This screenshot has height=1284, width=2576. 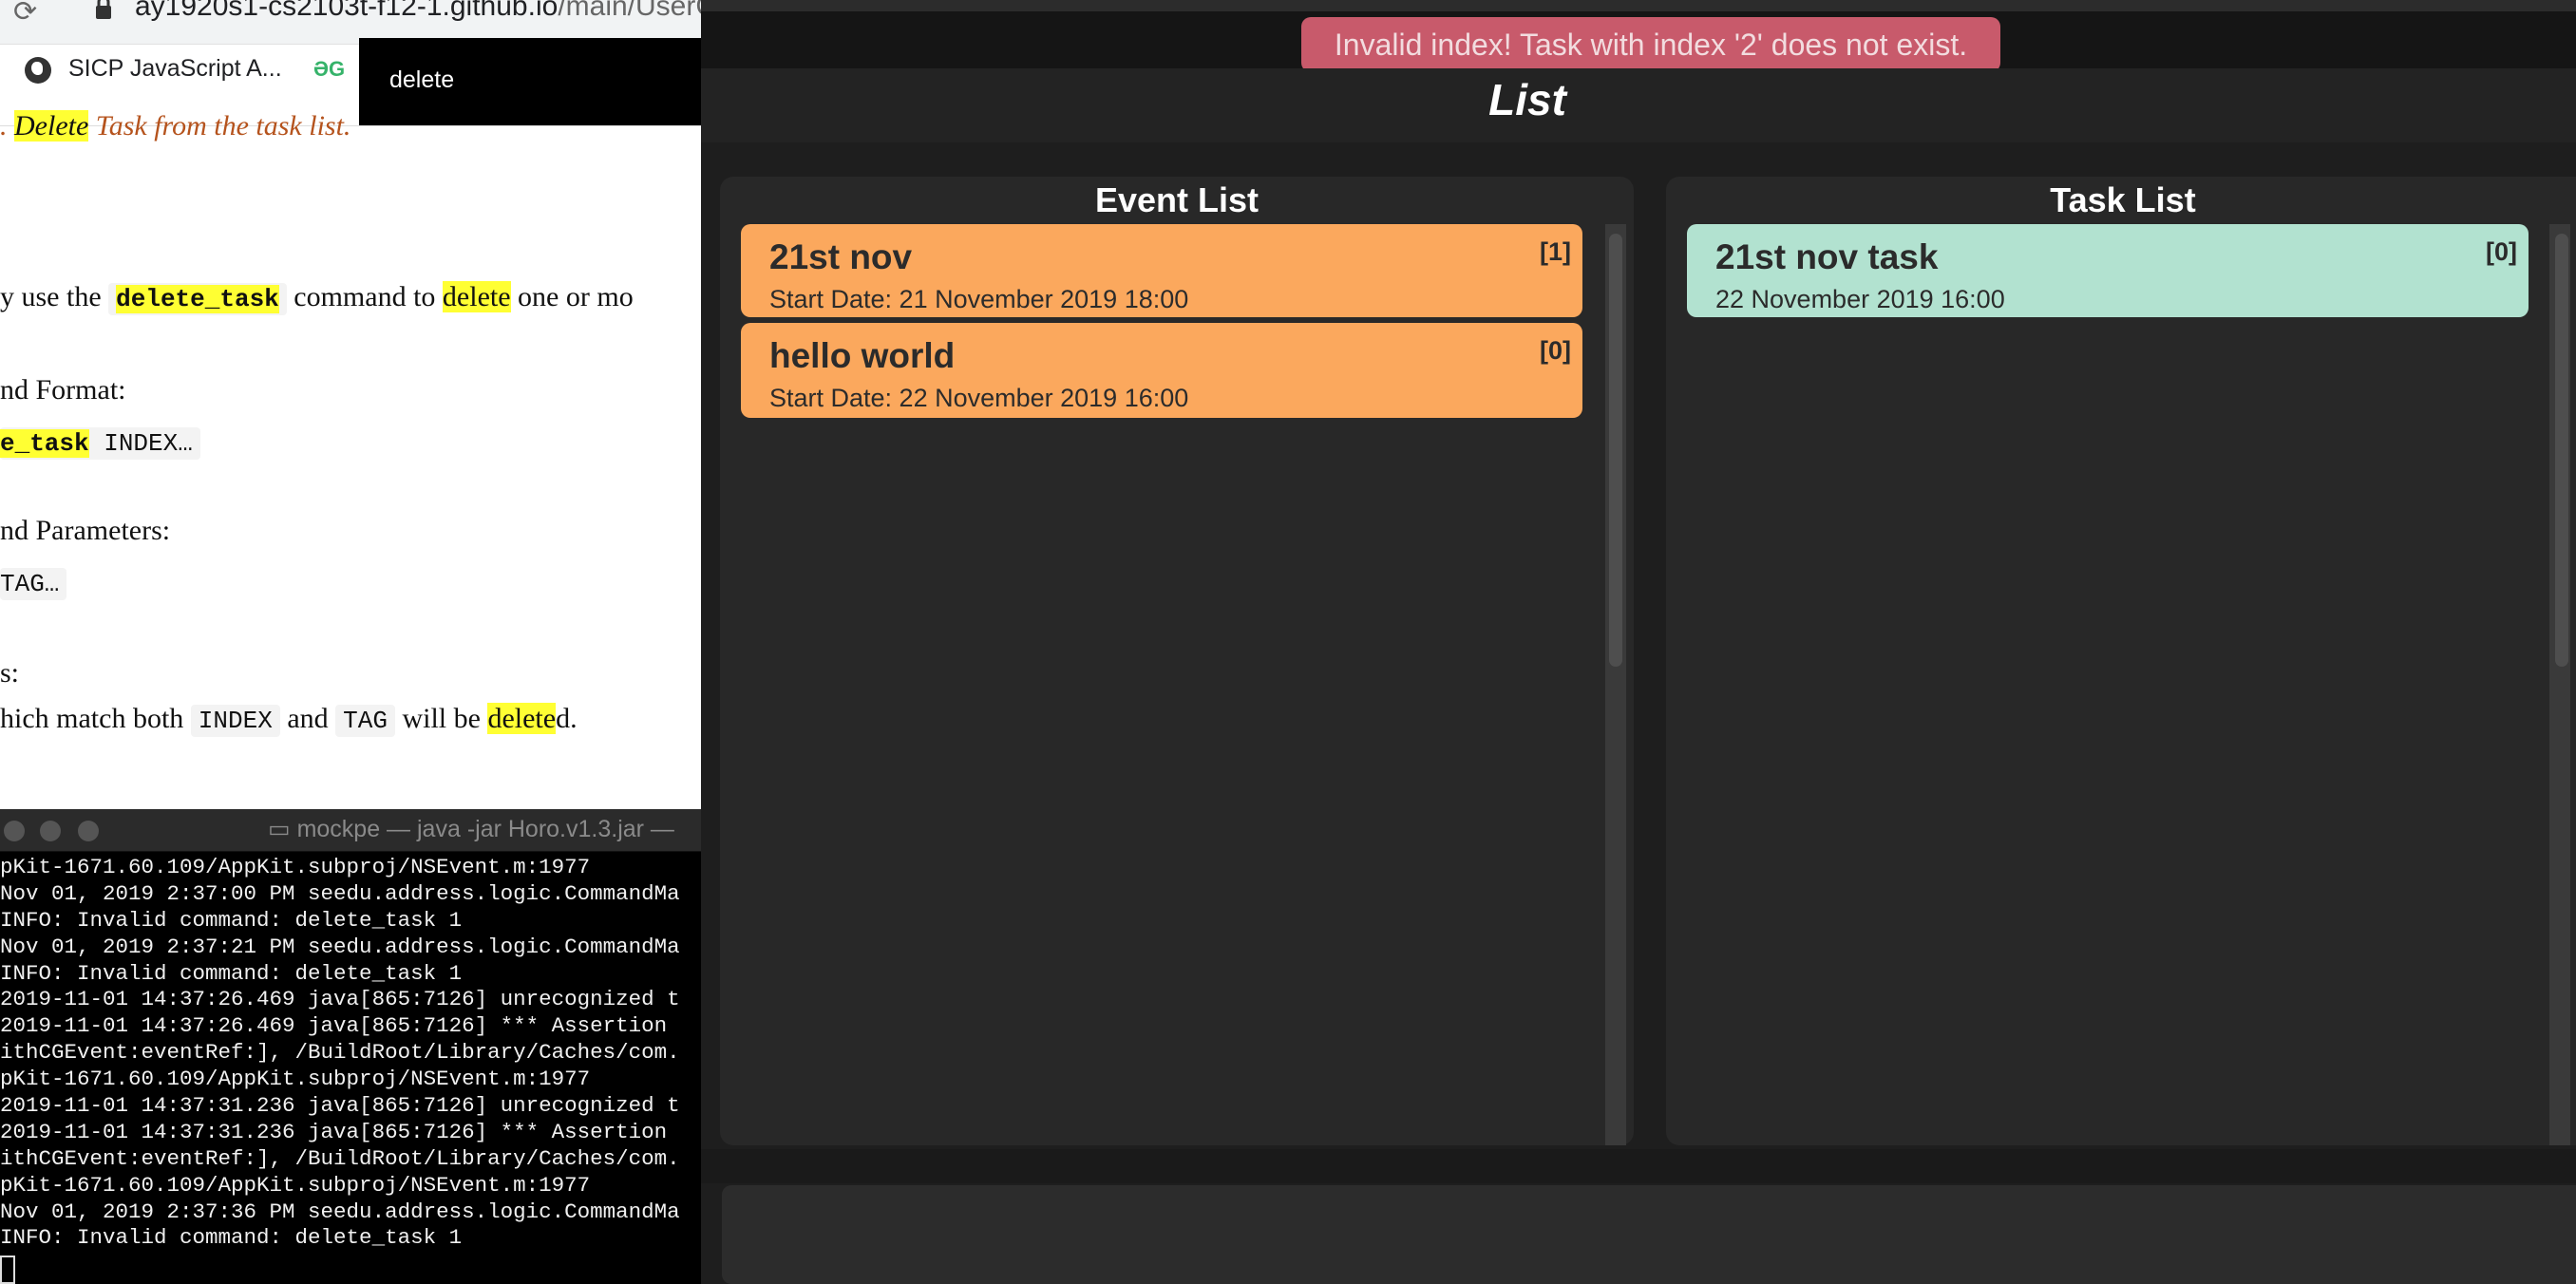 I want to click on event-name: hello world, so click(x=862, y=355).